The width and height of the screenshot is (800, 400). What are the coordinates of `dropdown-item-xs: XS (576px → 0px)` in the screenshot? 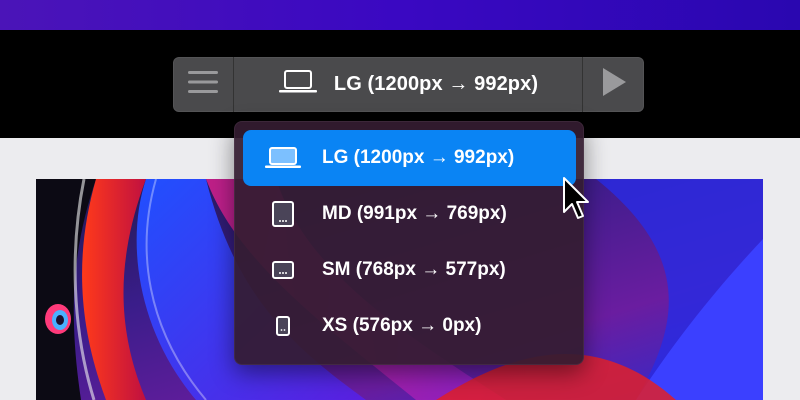 It's located at (409, 326).